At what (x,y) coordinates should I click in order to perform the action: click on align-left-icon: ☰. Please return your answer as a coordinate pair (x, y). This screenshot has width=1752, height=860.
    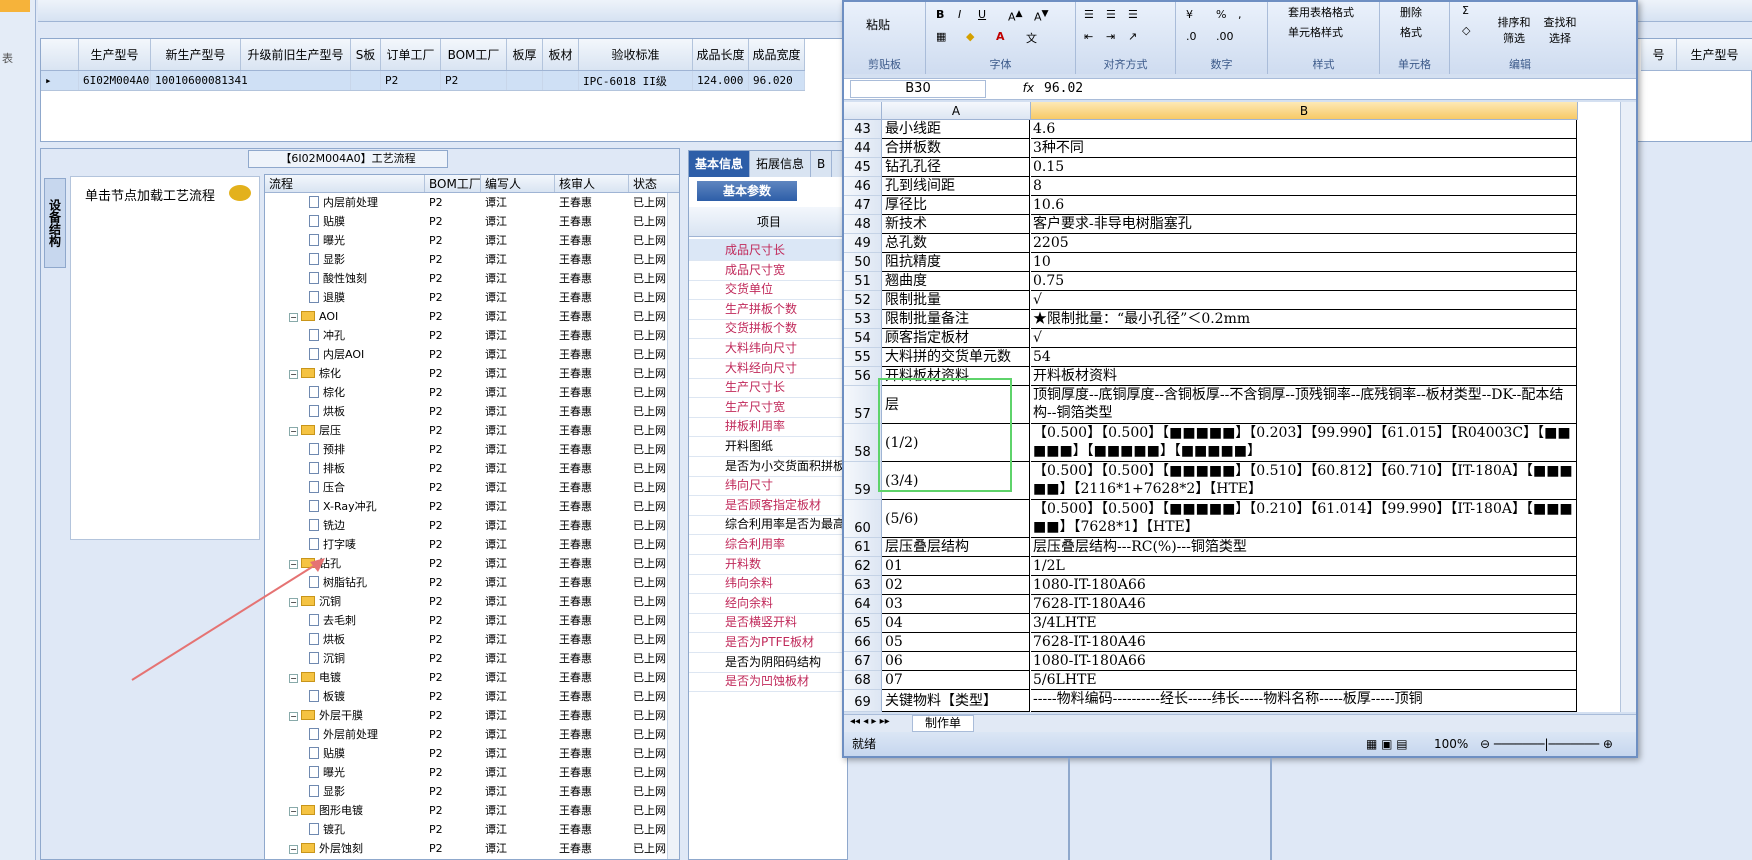
    Looking at the image, I should click on (1089, 14).